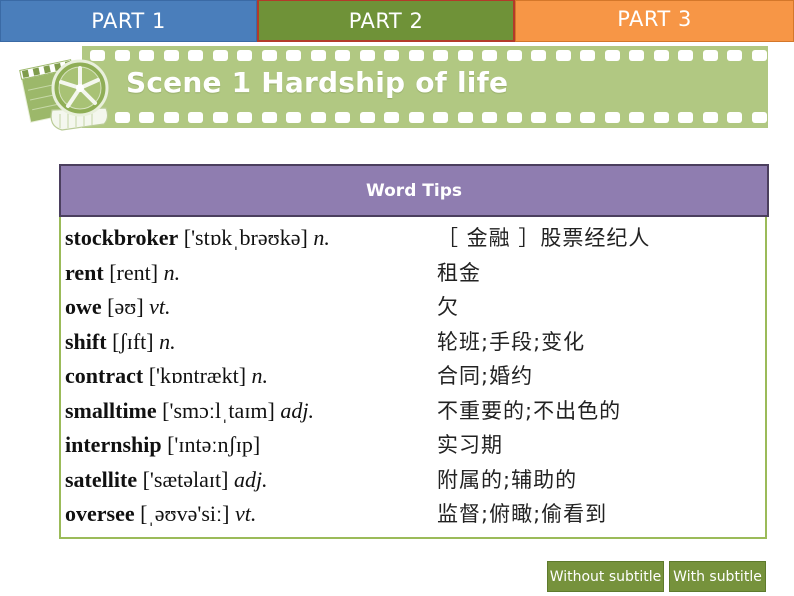 Image resolution: width=794 pixels, height=596 pixels. I want to click on film-clapperboard-icon, so click(64, 95).